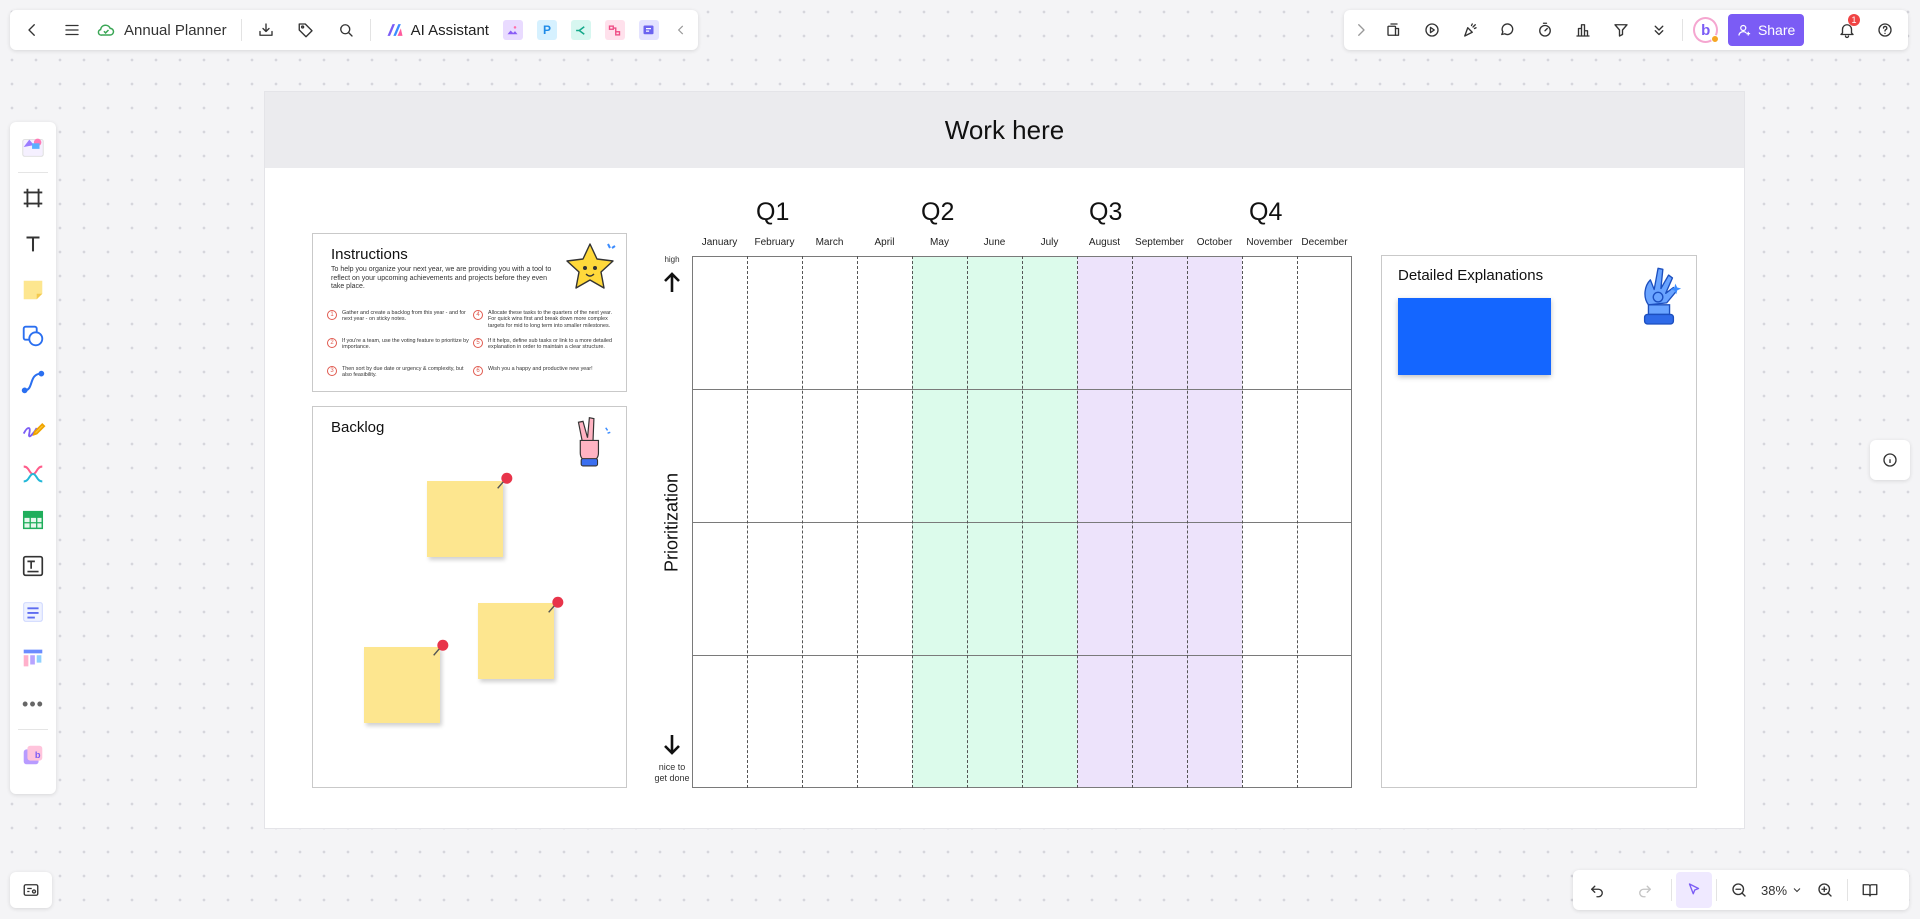  What do you see at coordinates (1706, 30) in the screenshot?
I see `user-avatar: b` at bounding box center [1706, 30].